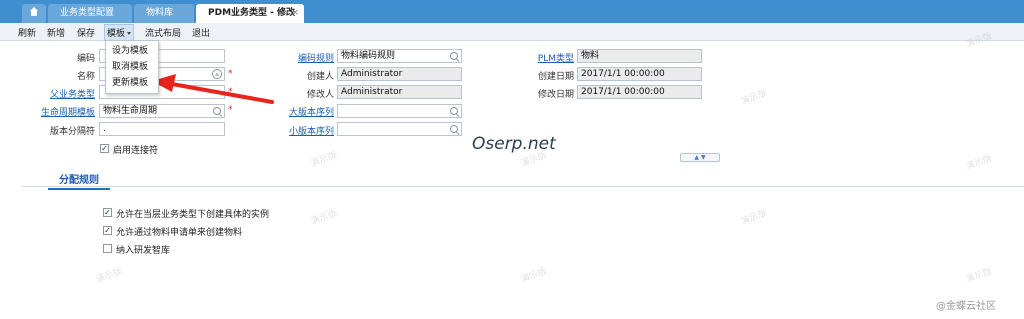  I want to click on minor-seq-field, so click(399, 129).